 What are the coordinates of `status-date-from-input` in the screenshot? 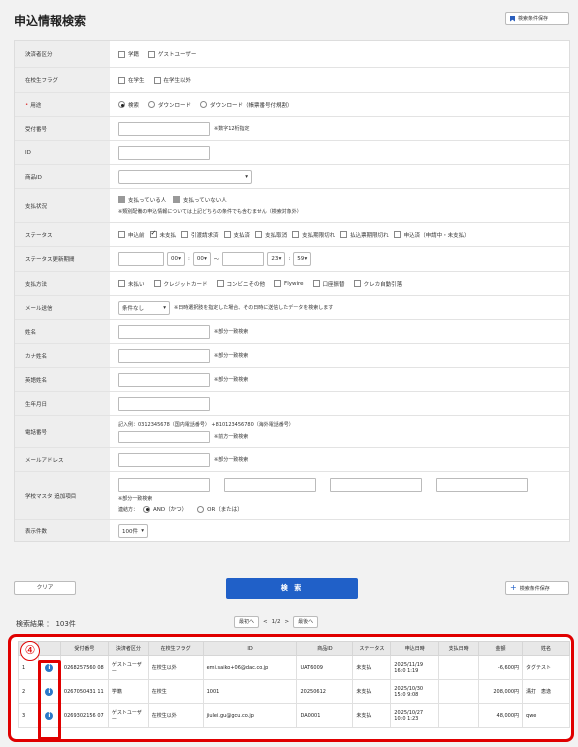 It's located at (141, 259).